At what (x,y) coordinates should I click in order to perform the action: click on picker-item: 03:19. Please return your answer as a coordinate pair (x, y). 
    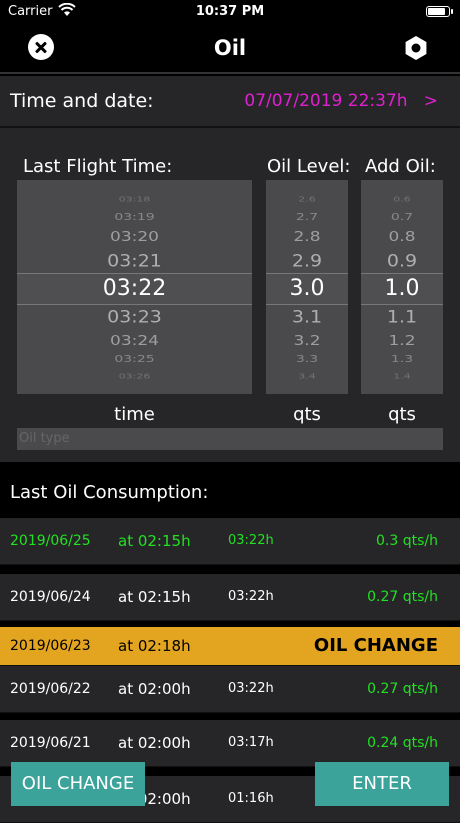
    Looking at the image, I should click on (134, 216).